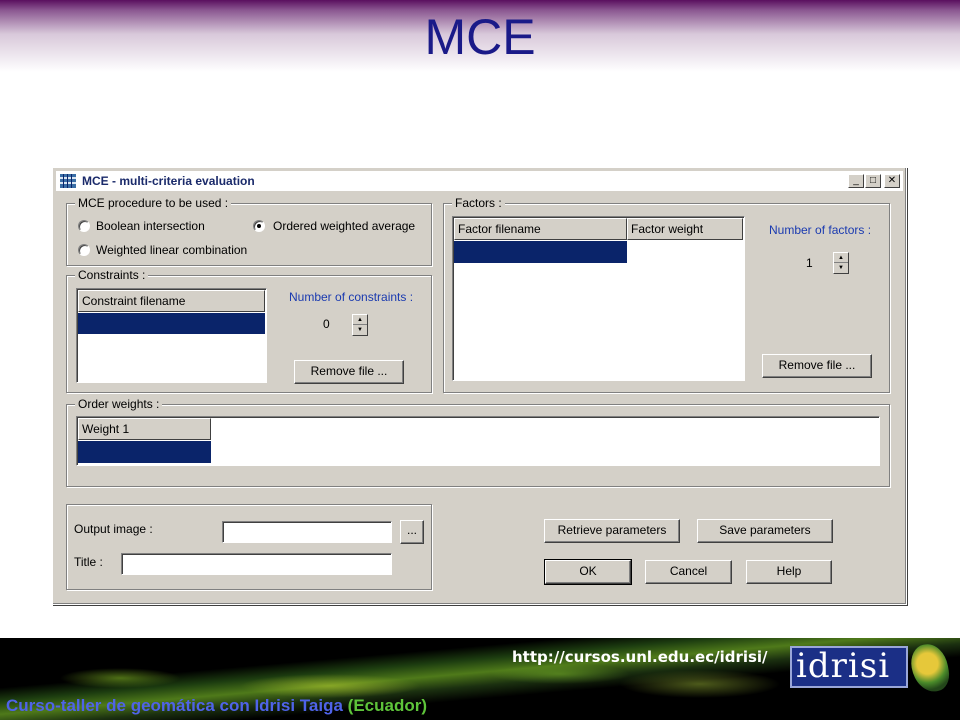 The height and width of the screenshot is (720, 960). What do you see at coordinates (480, 37) in the screenshot?
I see `slide-title: MCE` at bounding box center [480, 37].